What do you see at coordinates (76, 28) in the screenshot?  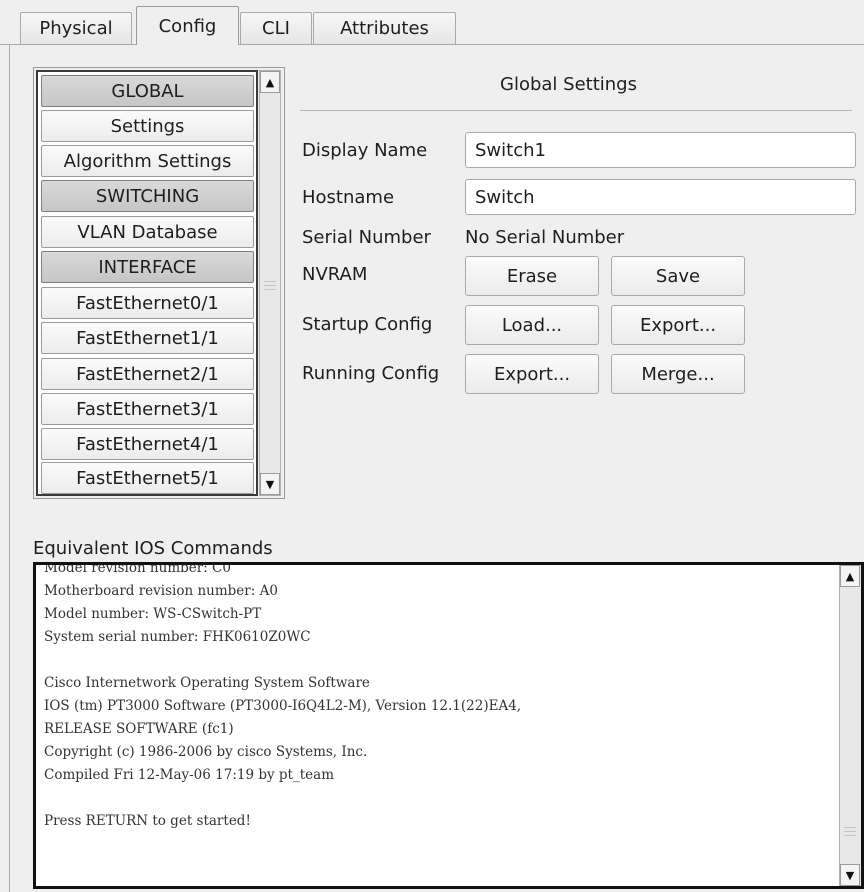 I see `tab-physical: Physical` at bounding box center [76, 28].